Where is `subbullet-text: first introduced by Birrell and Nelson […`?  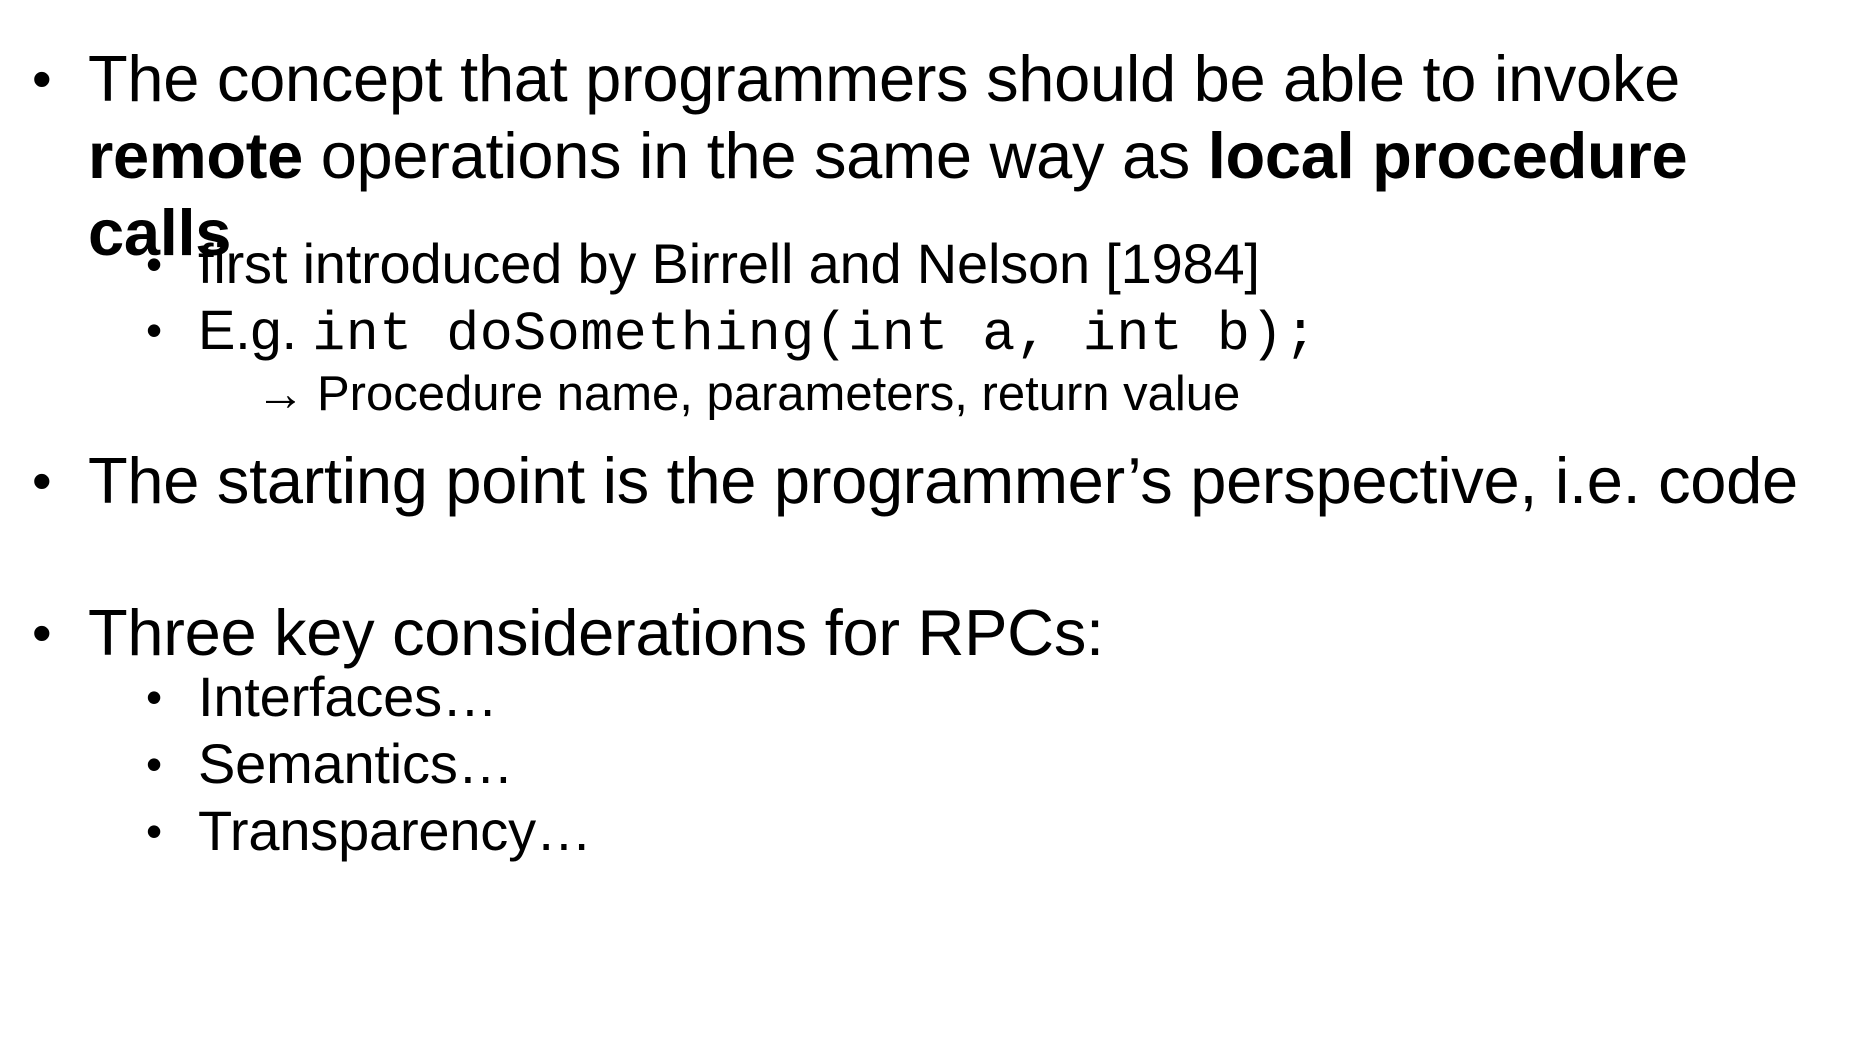
subbullet-text: first introduced by Birrell and Nelson [… is located at coordinates (729, 263).